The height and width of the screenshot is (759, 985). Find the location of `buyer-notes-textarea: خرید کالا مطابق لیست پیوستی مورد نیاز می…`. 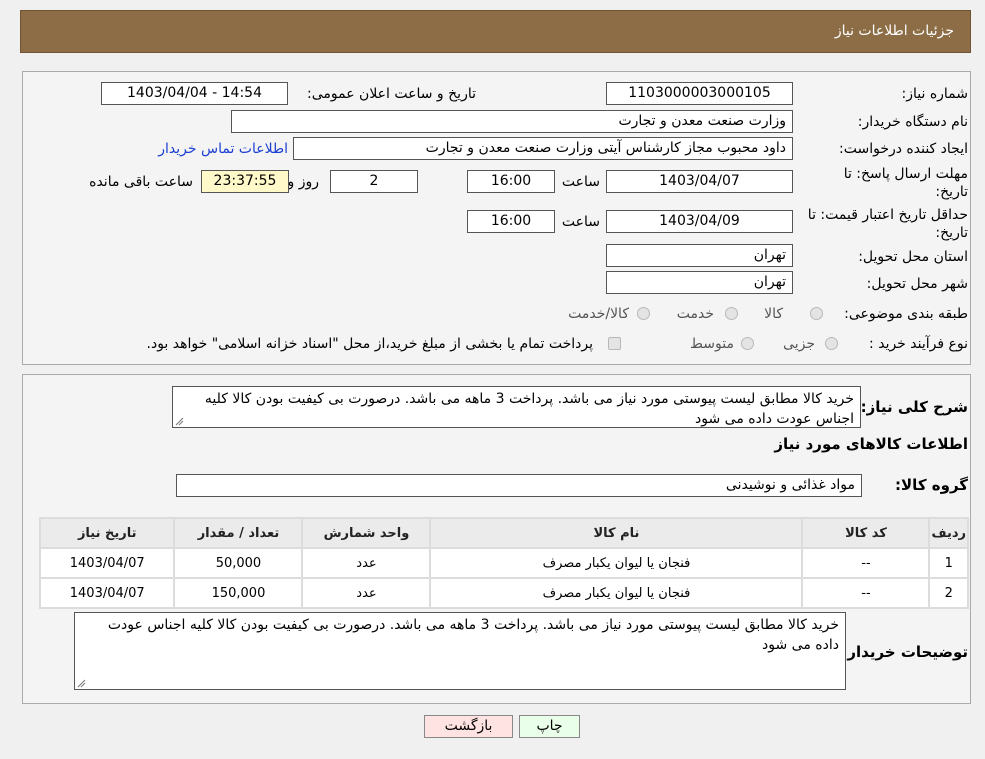

buyer-notes-textarea: خرید کالا مطابق لیست پیوستی مورد نیاز می… is located at coordinates (460, 651).